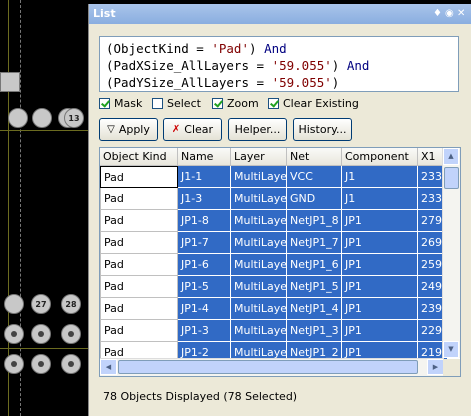 This screenshot has width=471, height=416. What do you see at coordinates (204, 243) in the screenshot?
I see `table-cell: JP1-7` at bounding box center [204, 243].